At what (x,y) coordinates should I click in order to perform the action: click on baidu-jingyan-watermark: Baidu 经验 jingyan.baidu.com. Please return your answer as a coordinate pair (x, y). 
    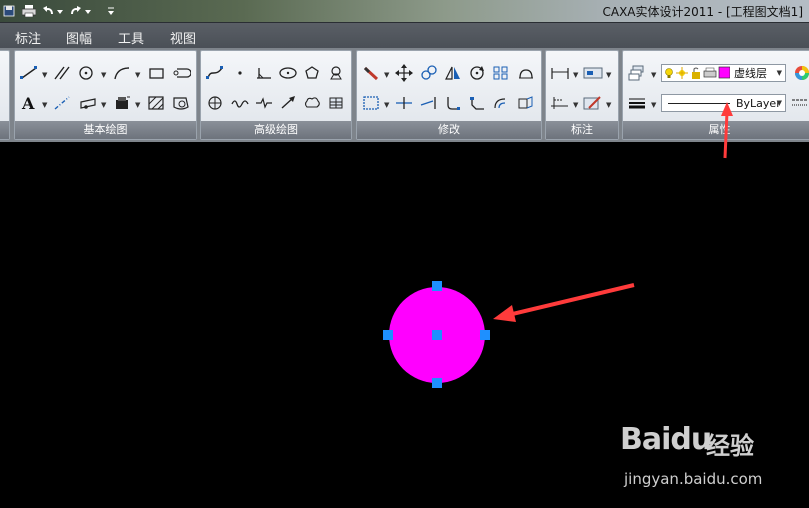
    Looking at the image, I should click on (710, 459).